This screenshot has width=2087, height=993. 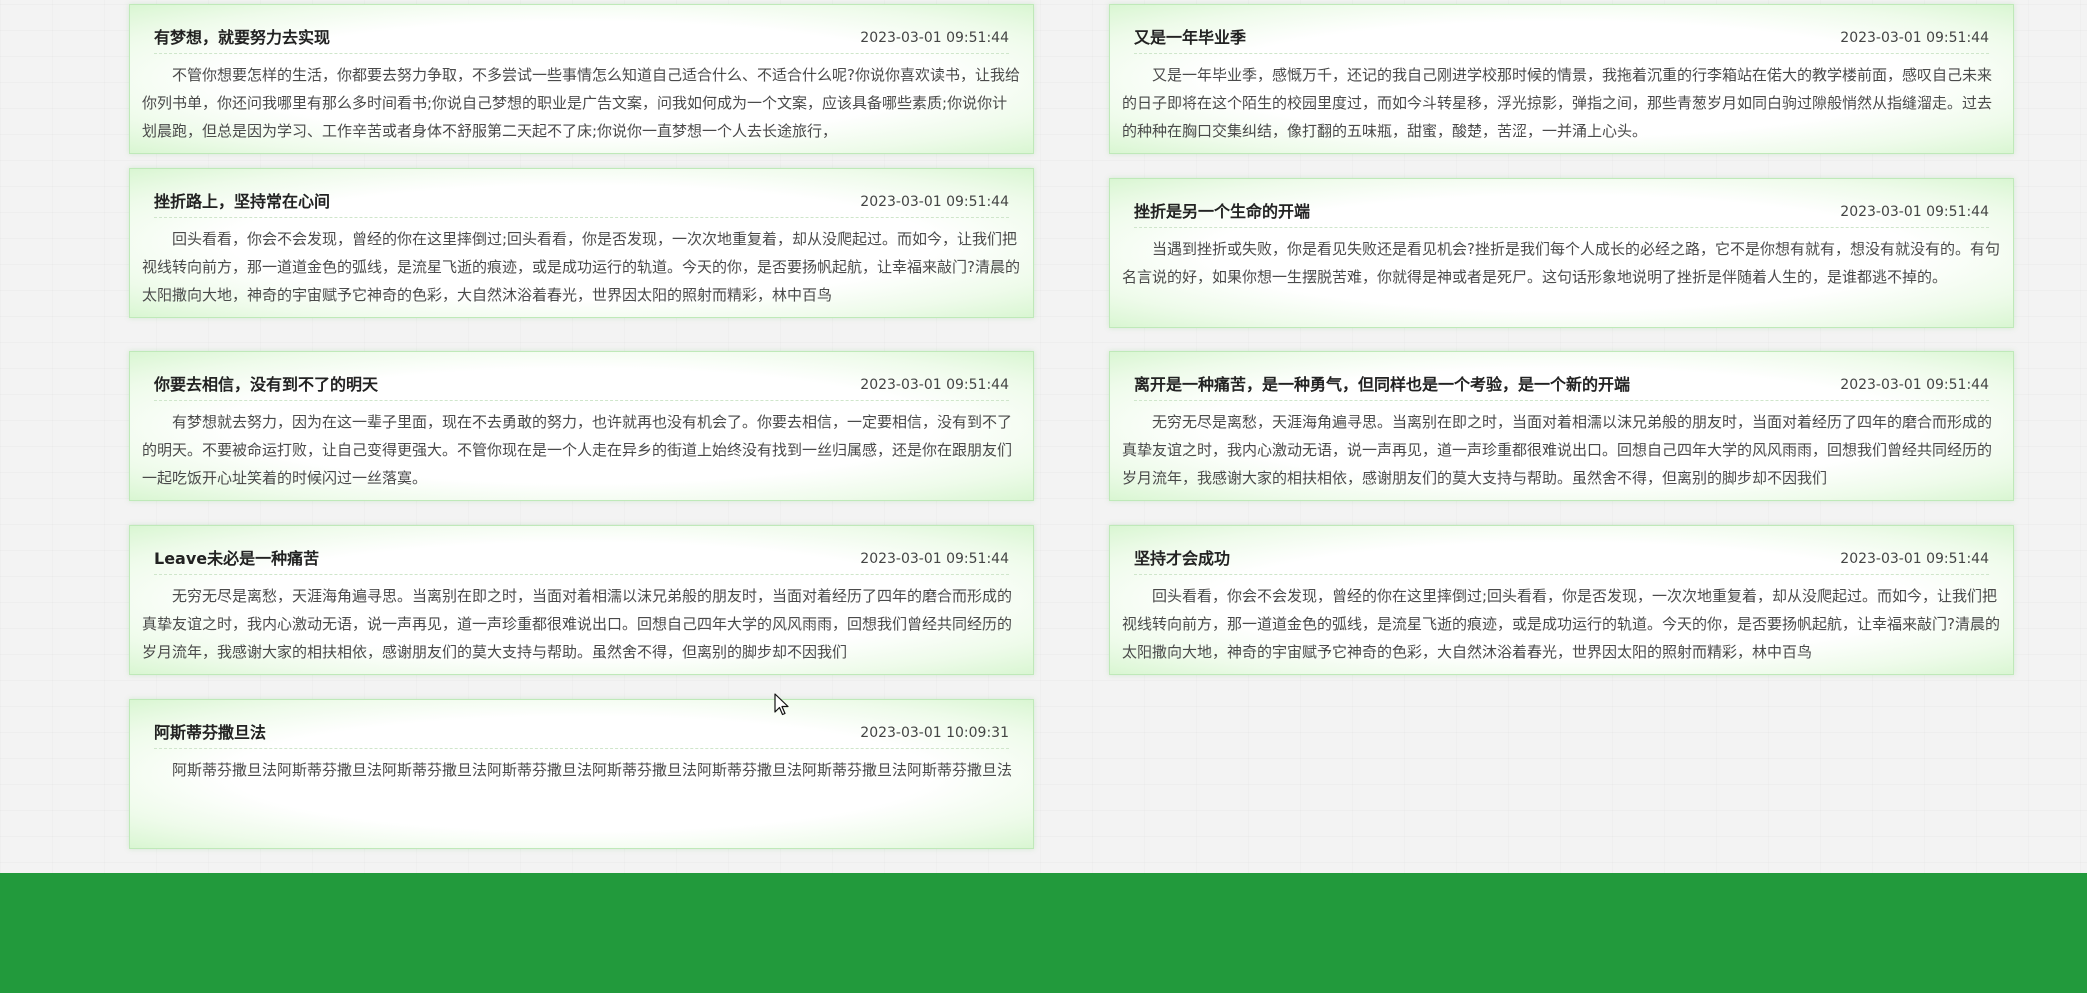 What do you see at coordinates (210, 733) in the screenshot?
I see `article-title-link: 阿斯蒂芬撒旦法` at bounding box center [210, 733].